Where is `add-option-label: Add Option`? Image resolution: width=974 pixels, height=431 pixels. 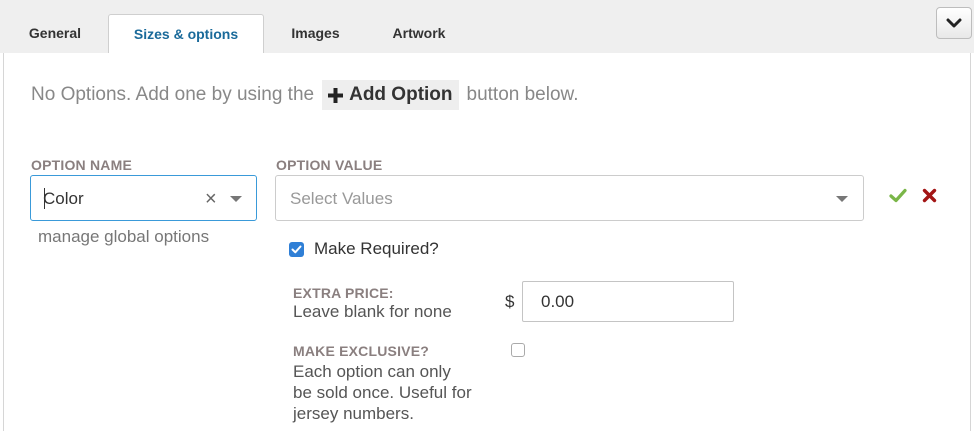 add-option-label: Add Option is located at coordinates (401, 94).